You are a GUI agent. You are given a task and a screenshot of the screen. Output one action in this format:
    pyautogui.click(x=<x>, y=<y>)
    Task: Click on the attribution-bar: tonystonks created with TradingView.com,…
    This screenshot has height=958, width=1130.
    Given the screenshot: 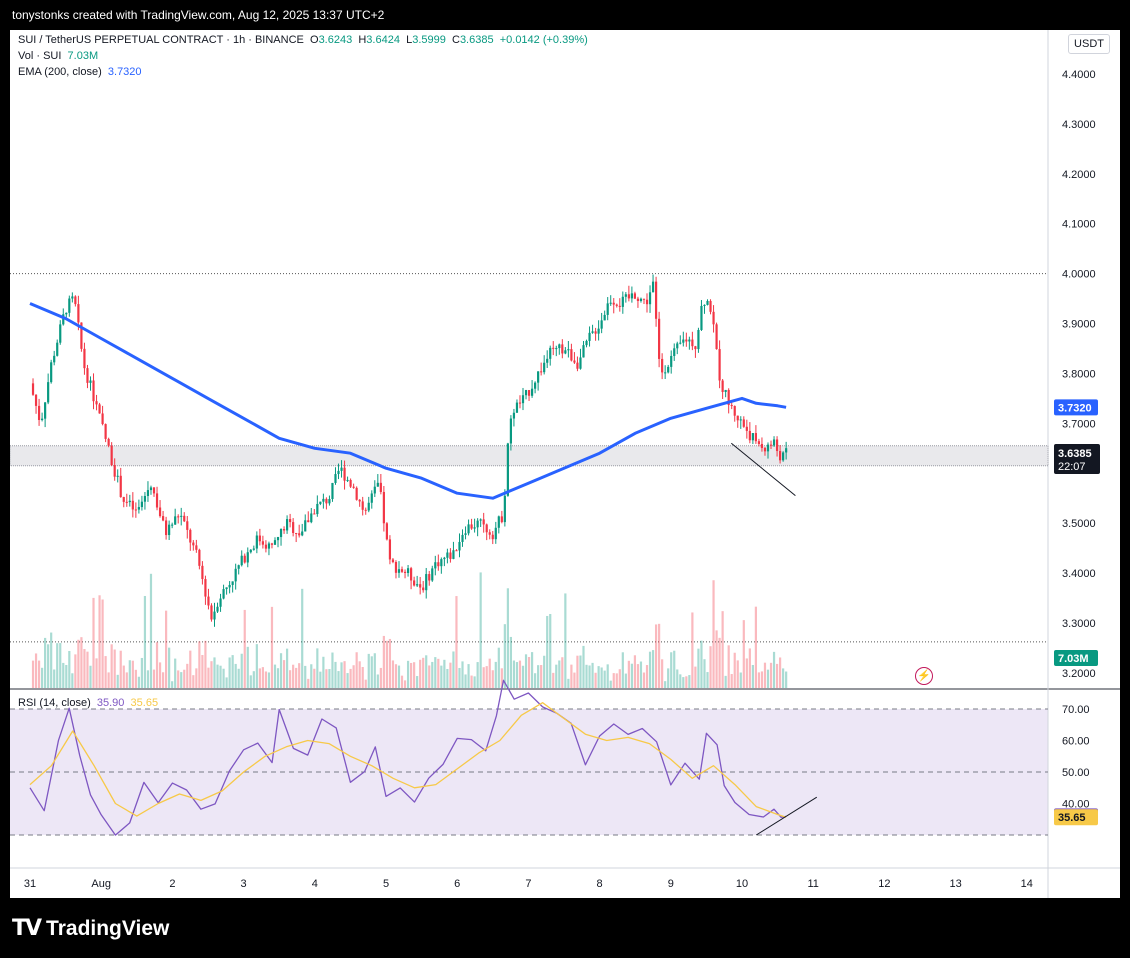 What is the action you would take?
    pyautogui.click(x=565, y=15)
    